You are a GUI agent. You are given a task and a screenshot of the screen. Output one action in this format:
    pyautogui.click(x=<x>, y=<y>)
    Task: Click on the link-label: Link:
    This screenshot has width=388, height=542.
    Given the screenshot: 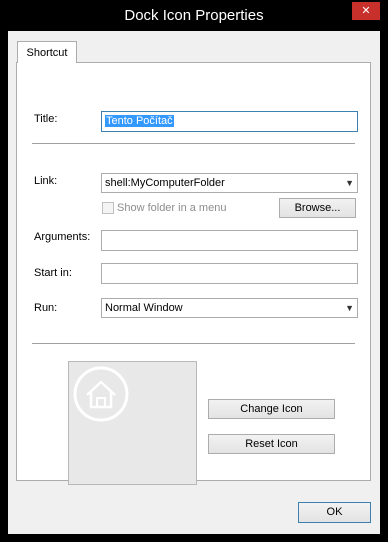 What is the action you would take?
    pyautogui.click(x=46, y=181)
    